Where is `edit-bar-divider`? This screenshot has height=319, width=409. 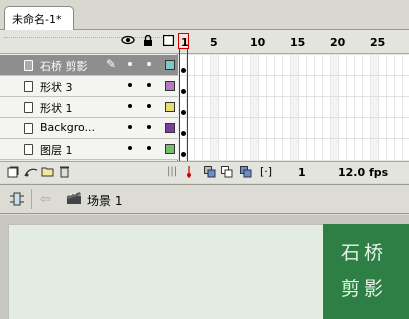 edit-bar-divider is located at coordinates (31, 199).